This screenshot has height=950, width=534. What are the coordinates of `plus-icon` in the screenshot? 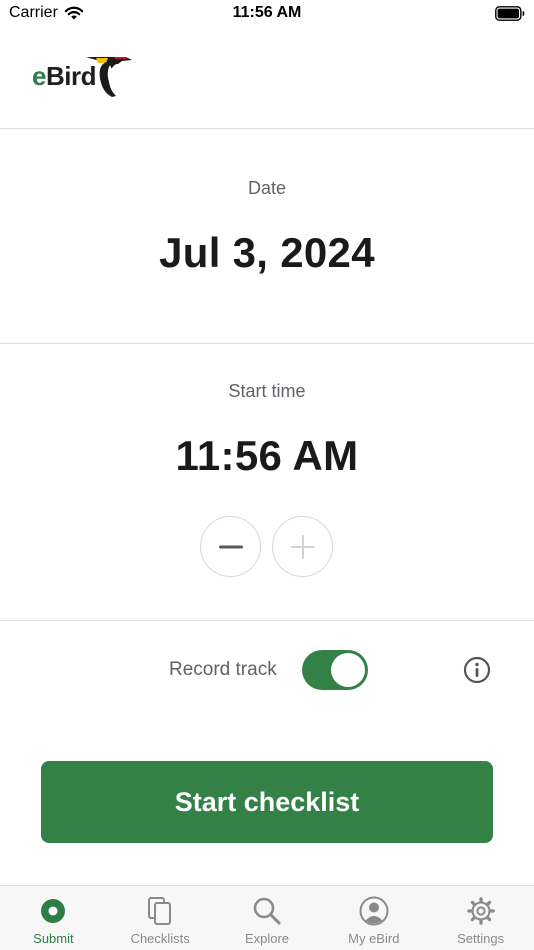 It's located at (302, 546).